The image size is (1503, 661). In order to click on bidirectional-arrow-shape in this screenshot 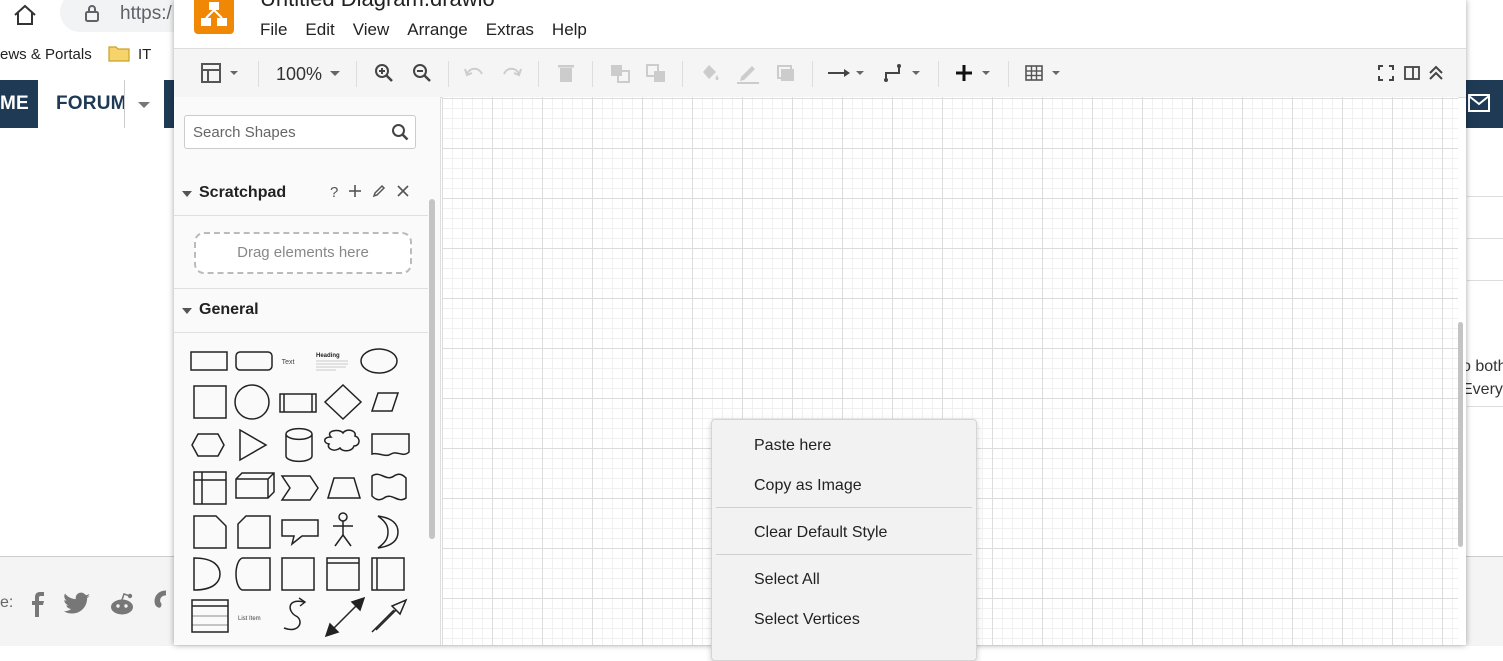, I will do `click(345, 617)`.